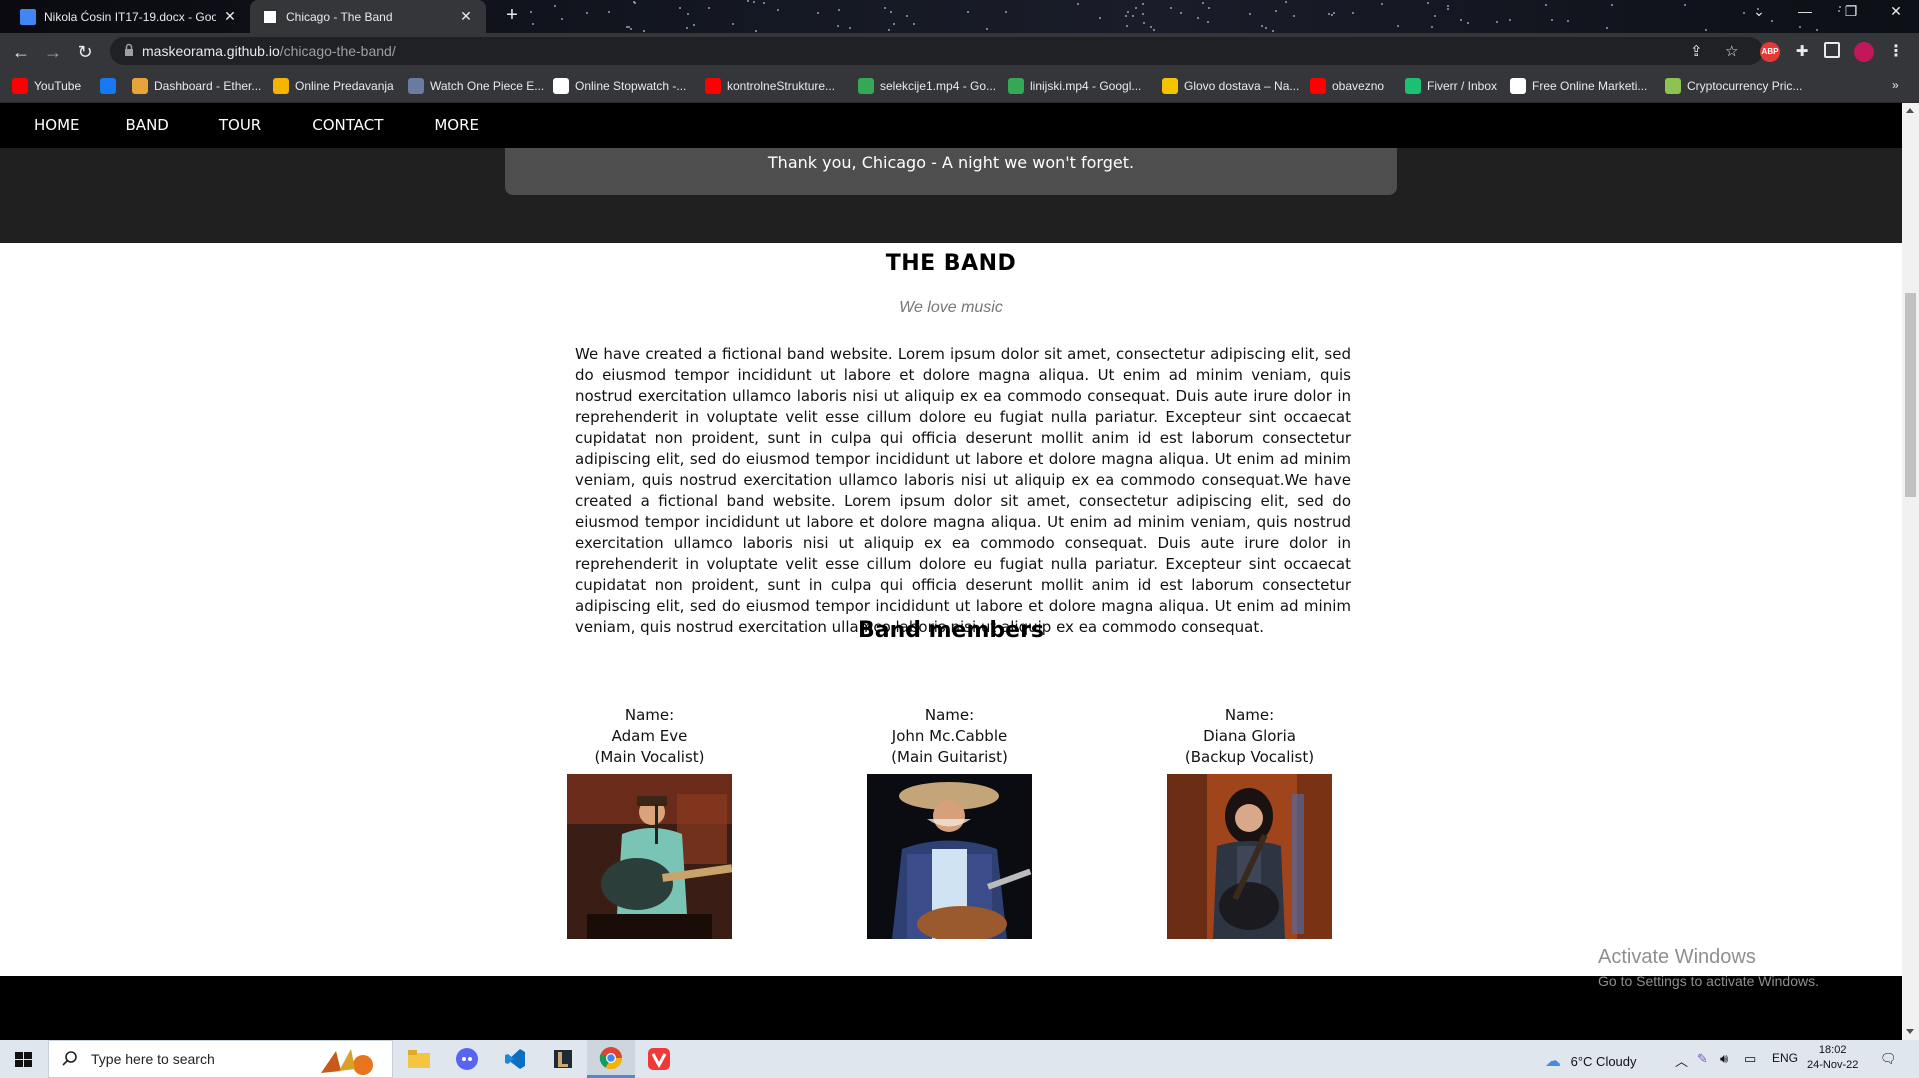  Describe the element at coordinates (129, 49) in the screenshot. I see `lock-icon` at that location.